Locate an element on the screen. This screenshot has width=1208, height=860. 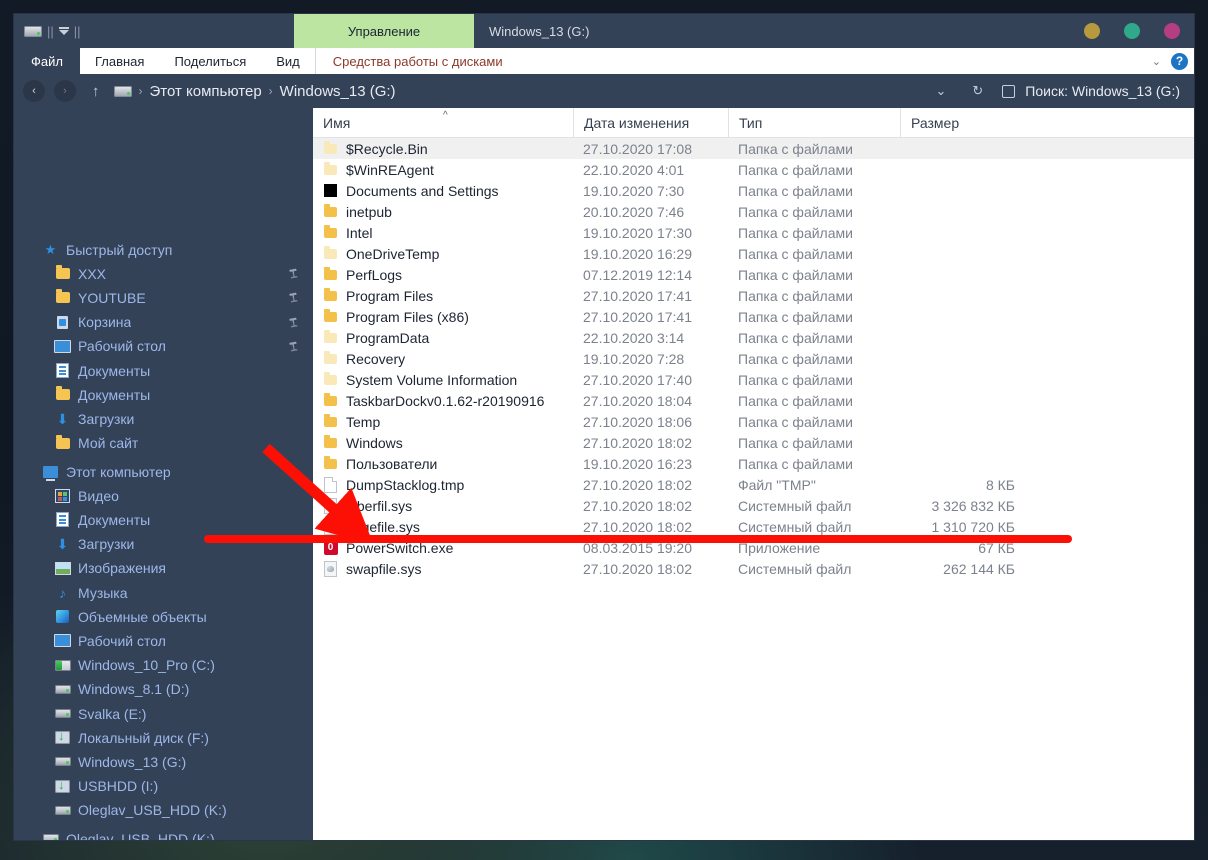
tab-share: Поделиться is located at coordinates (210, 61).